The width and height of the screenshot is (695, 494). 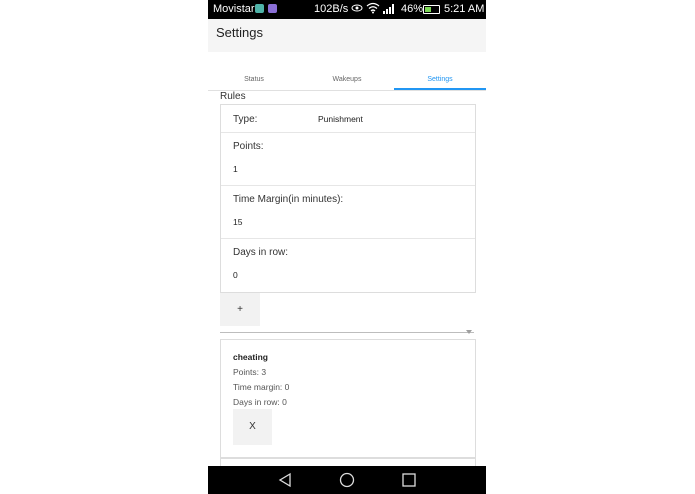 What do you see at coordinates (440, 79) in the screenshot?
I see `tab-settings: Settings` at bounding box center [440, 79].